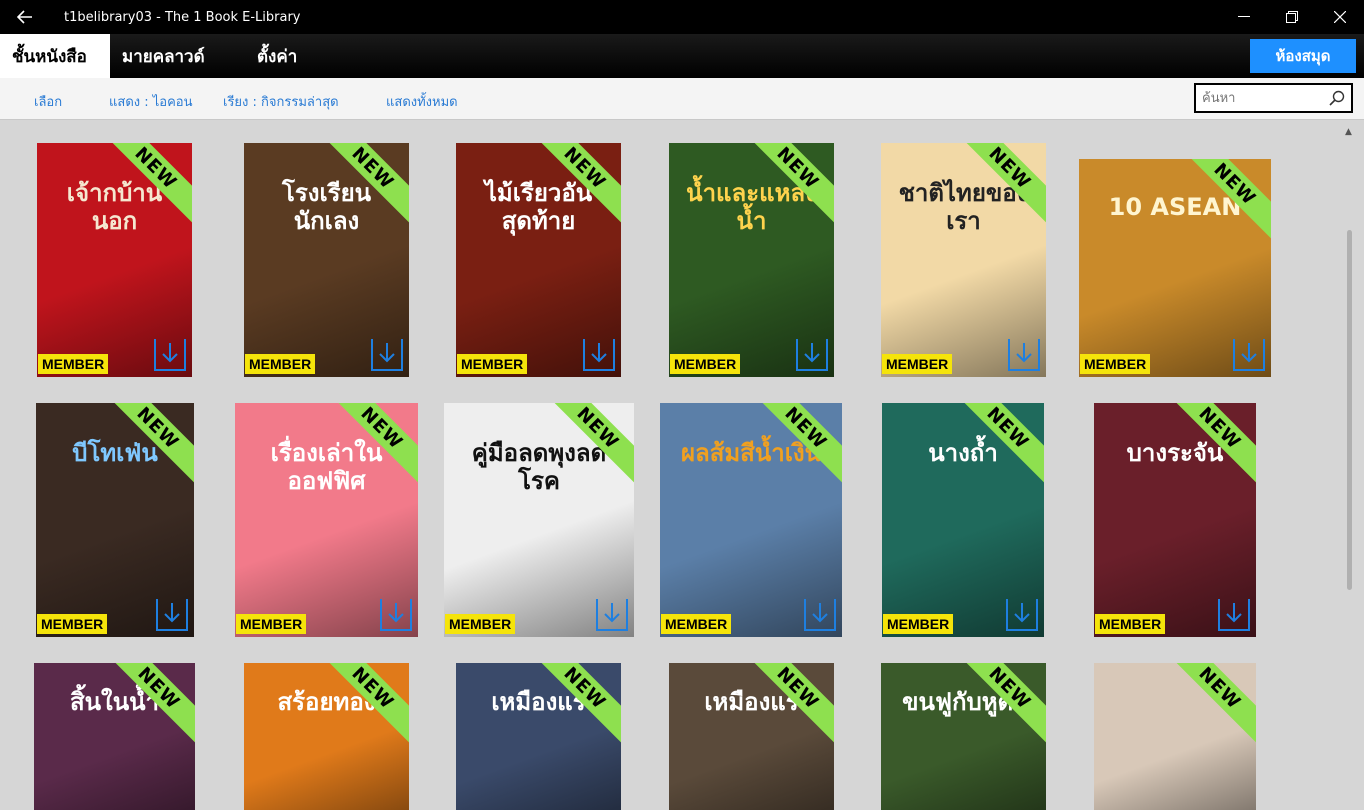  What do you see at coordinates (326, 260) in the screenshot?
I see `book-card: โรงเรียนนักเลง NEW MEMBER` at bounding box center [326, 260].